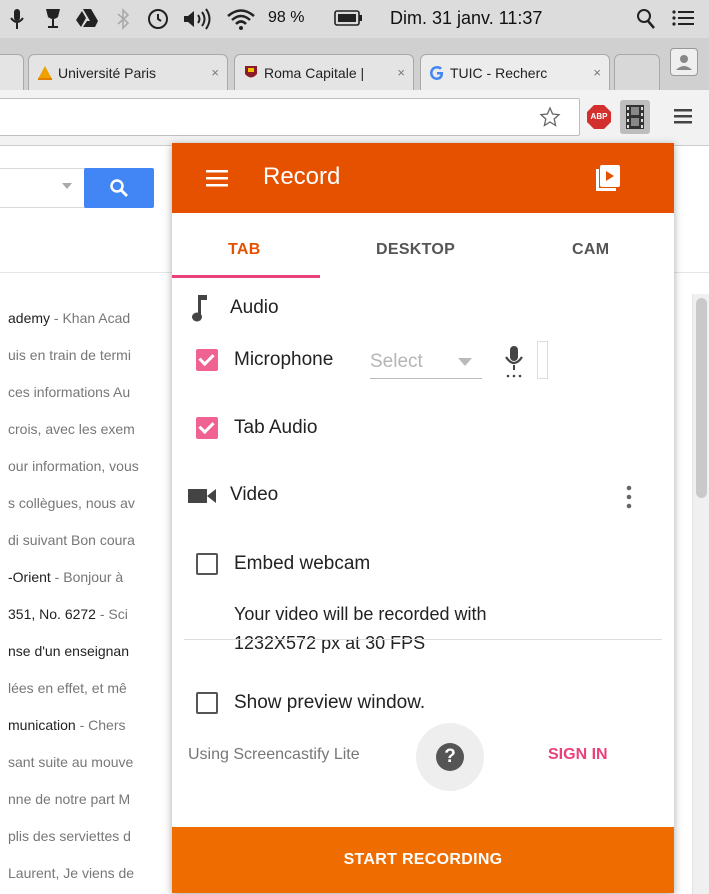 Image resolution: width=709 pixels, height=894 pixels. Describe the element at coordinates (330, 643) in the screenshot. I see `recording-info-line2: 1232X572 px at 30 FPS` at that location.